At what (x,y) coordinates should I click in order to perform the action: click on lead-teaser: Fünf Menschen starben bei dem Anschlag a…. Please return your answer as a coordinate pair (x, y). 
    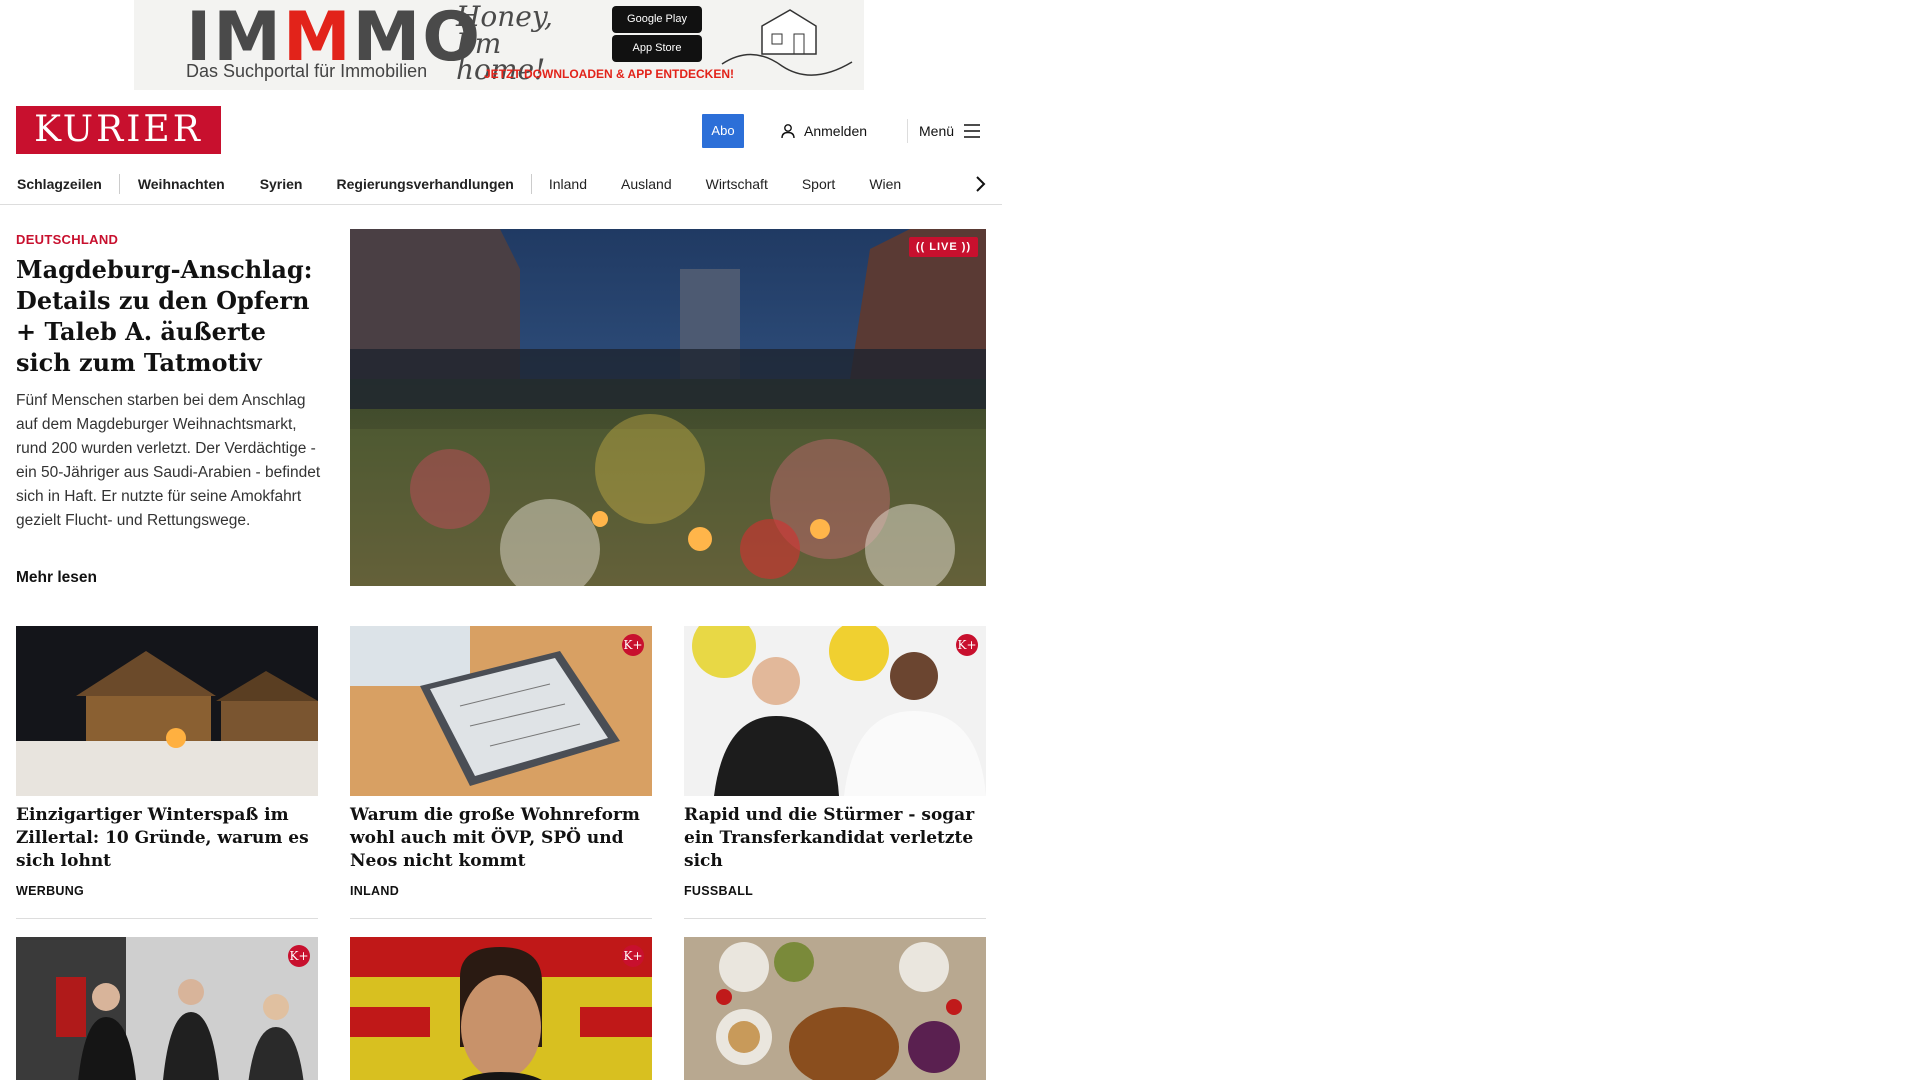
    Looking at the image, I should click on (168, 460).